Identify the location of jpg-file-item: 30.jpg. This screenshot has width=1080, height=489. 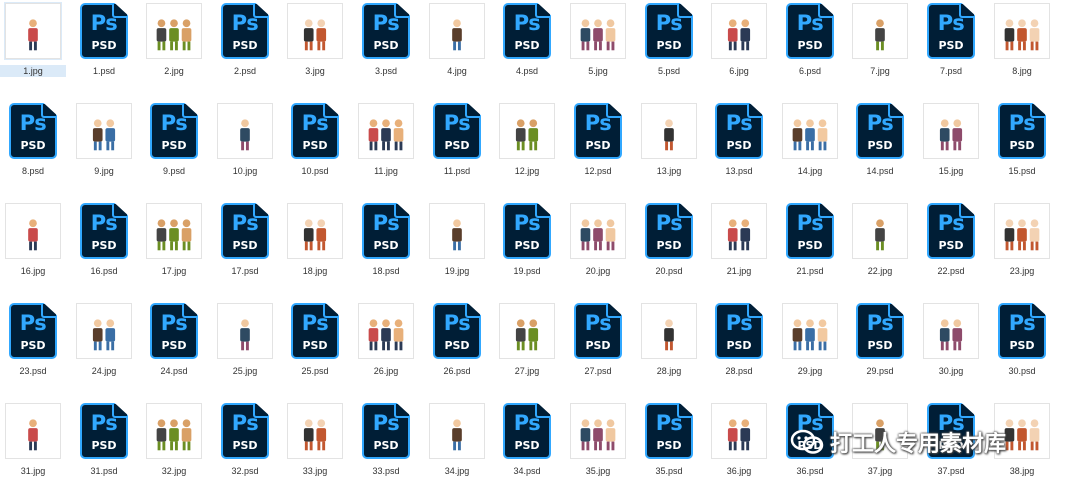
(951, 341).